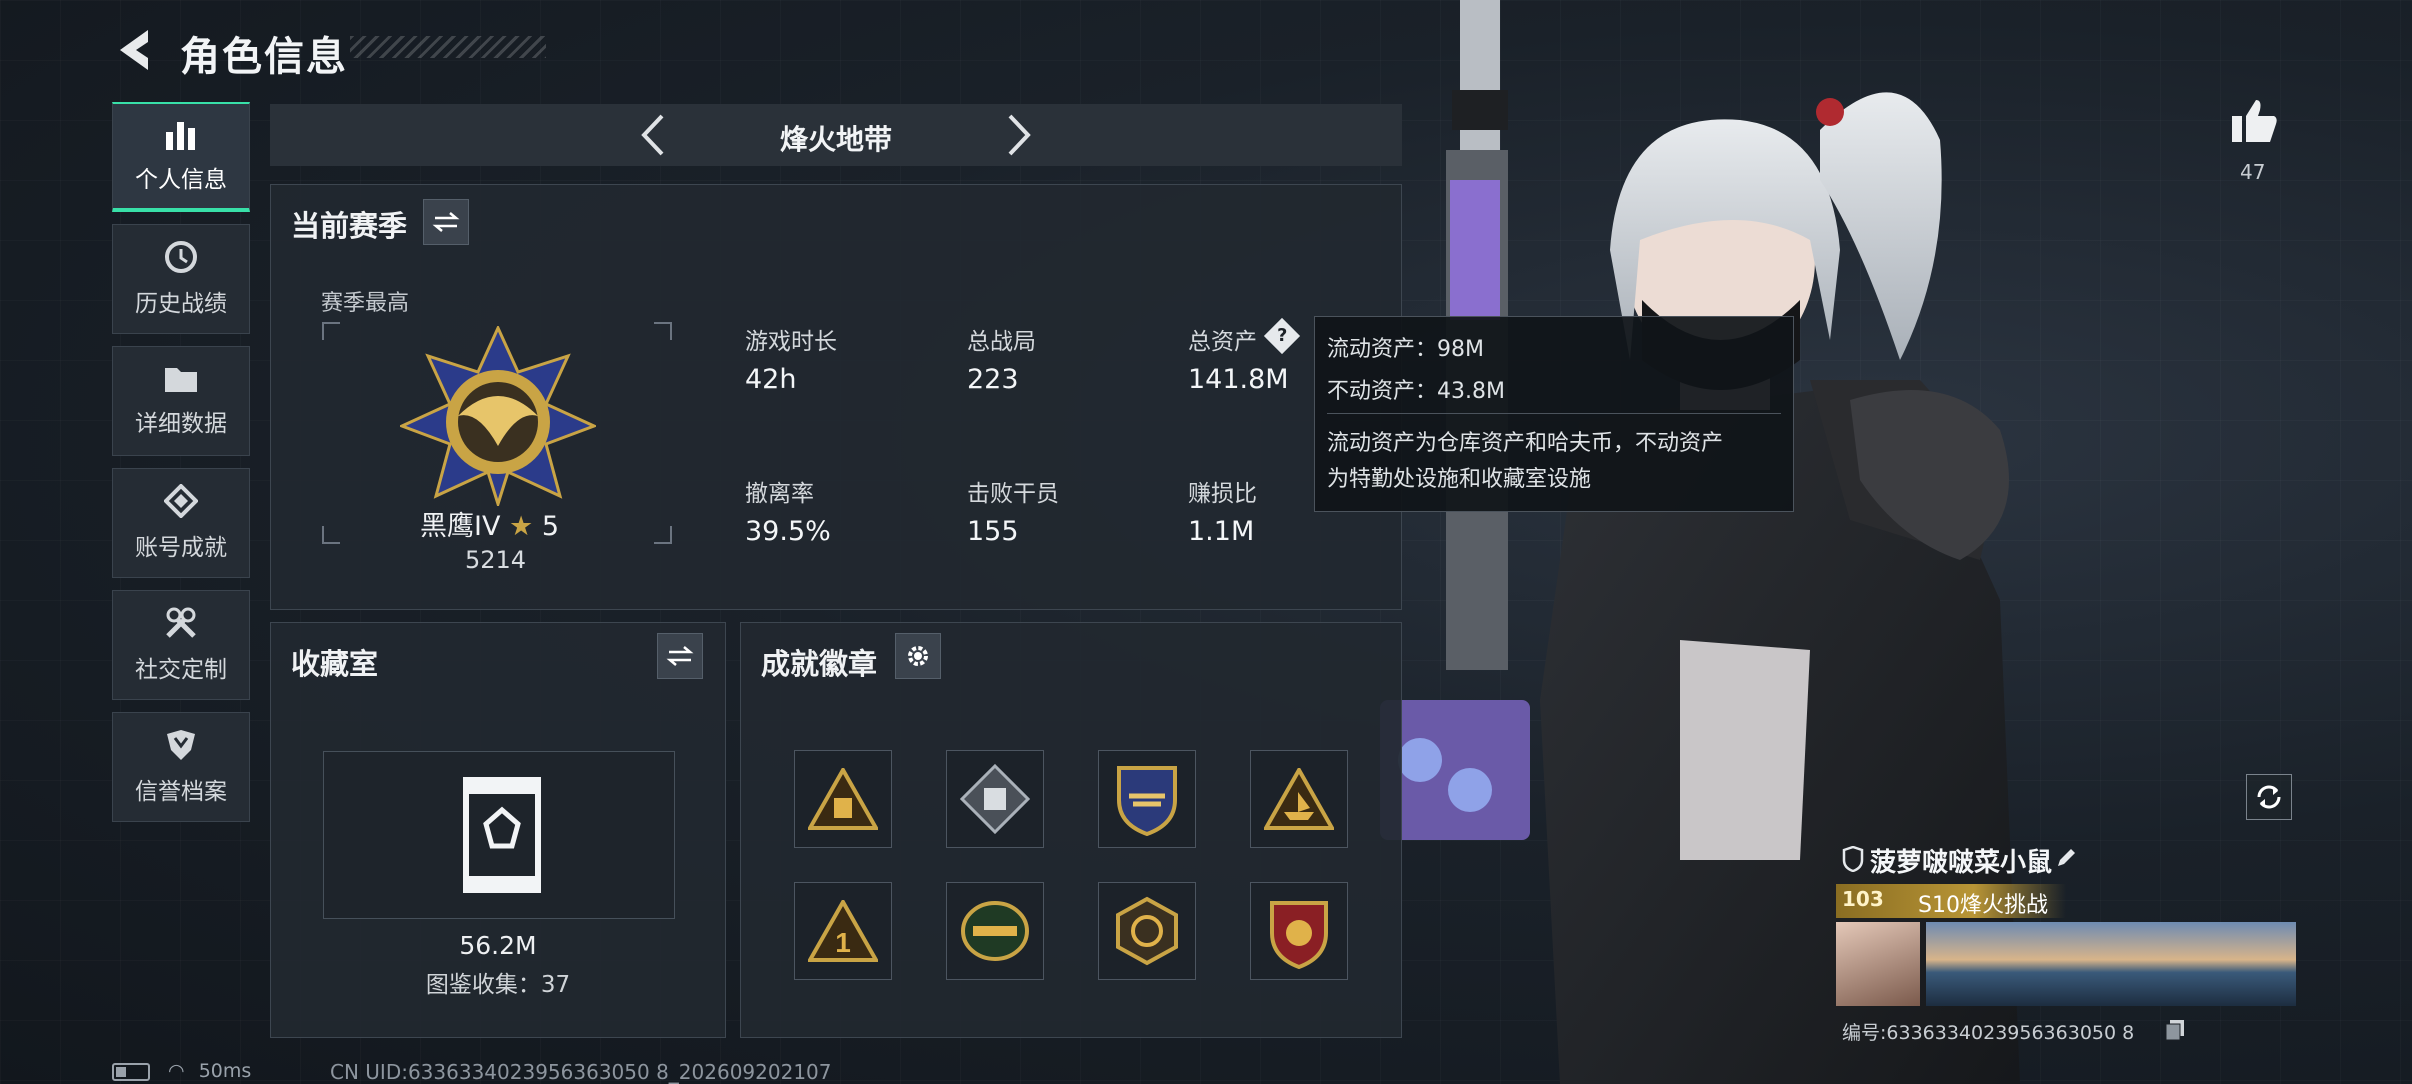 This screenshot has height=1084, width=2412. I want to click on diamond-box-badge, so click(995, 799).